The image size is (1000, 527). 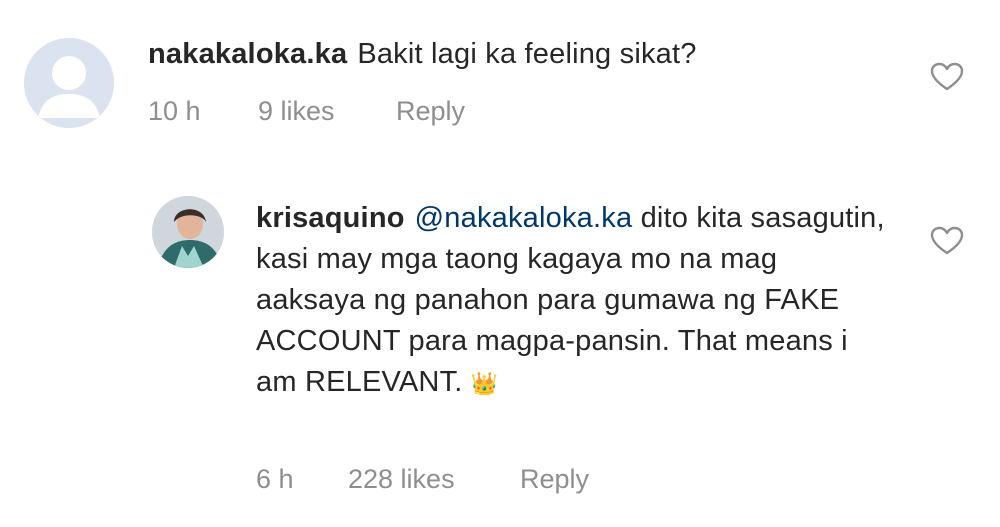 I want to click on comment-meta: 10 h 9 likes Reply, so click(x=306, y=111).